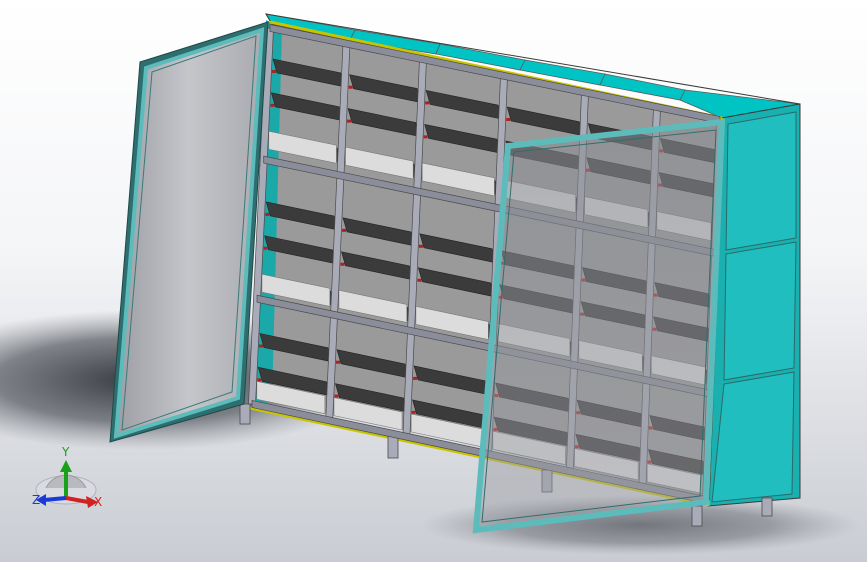 The image size is (867, 562). What do you see at coordinates (98, 502) in the screenshot?
I see `x-axis-label: X` at bounding box center [98, 502].